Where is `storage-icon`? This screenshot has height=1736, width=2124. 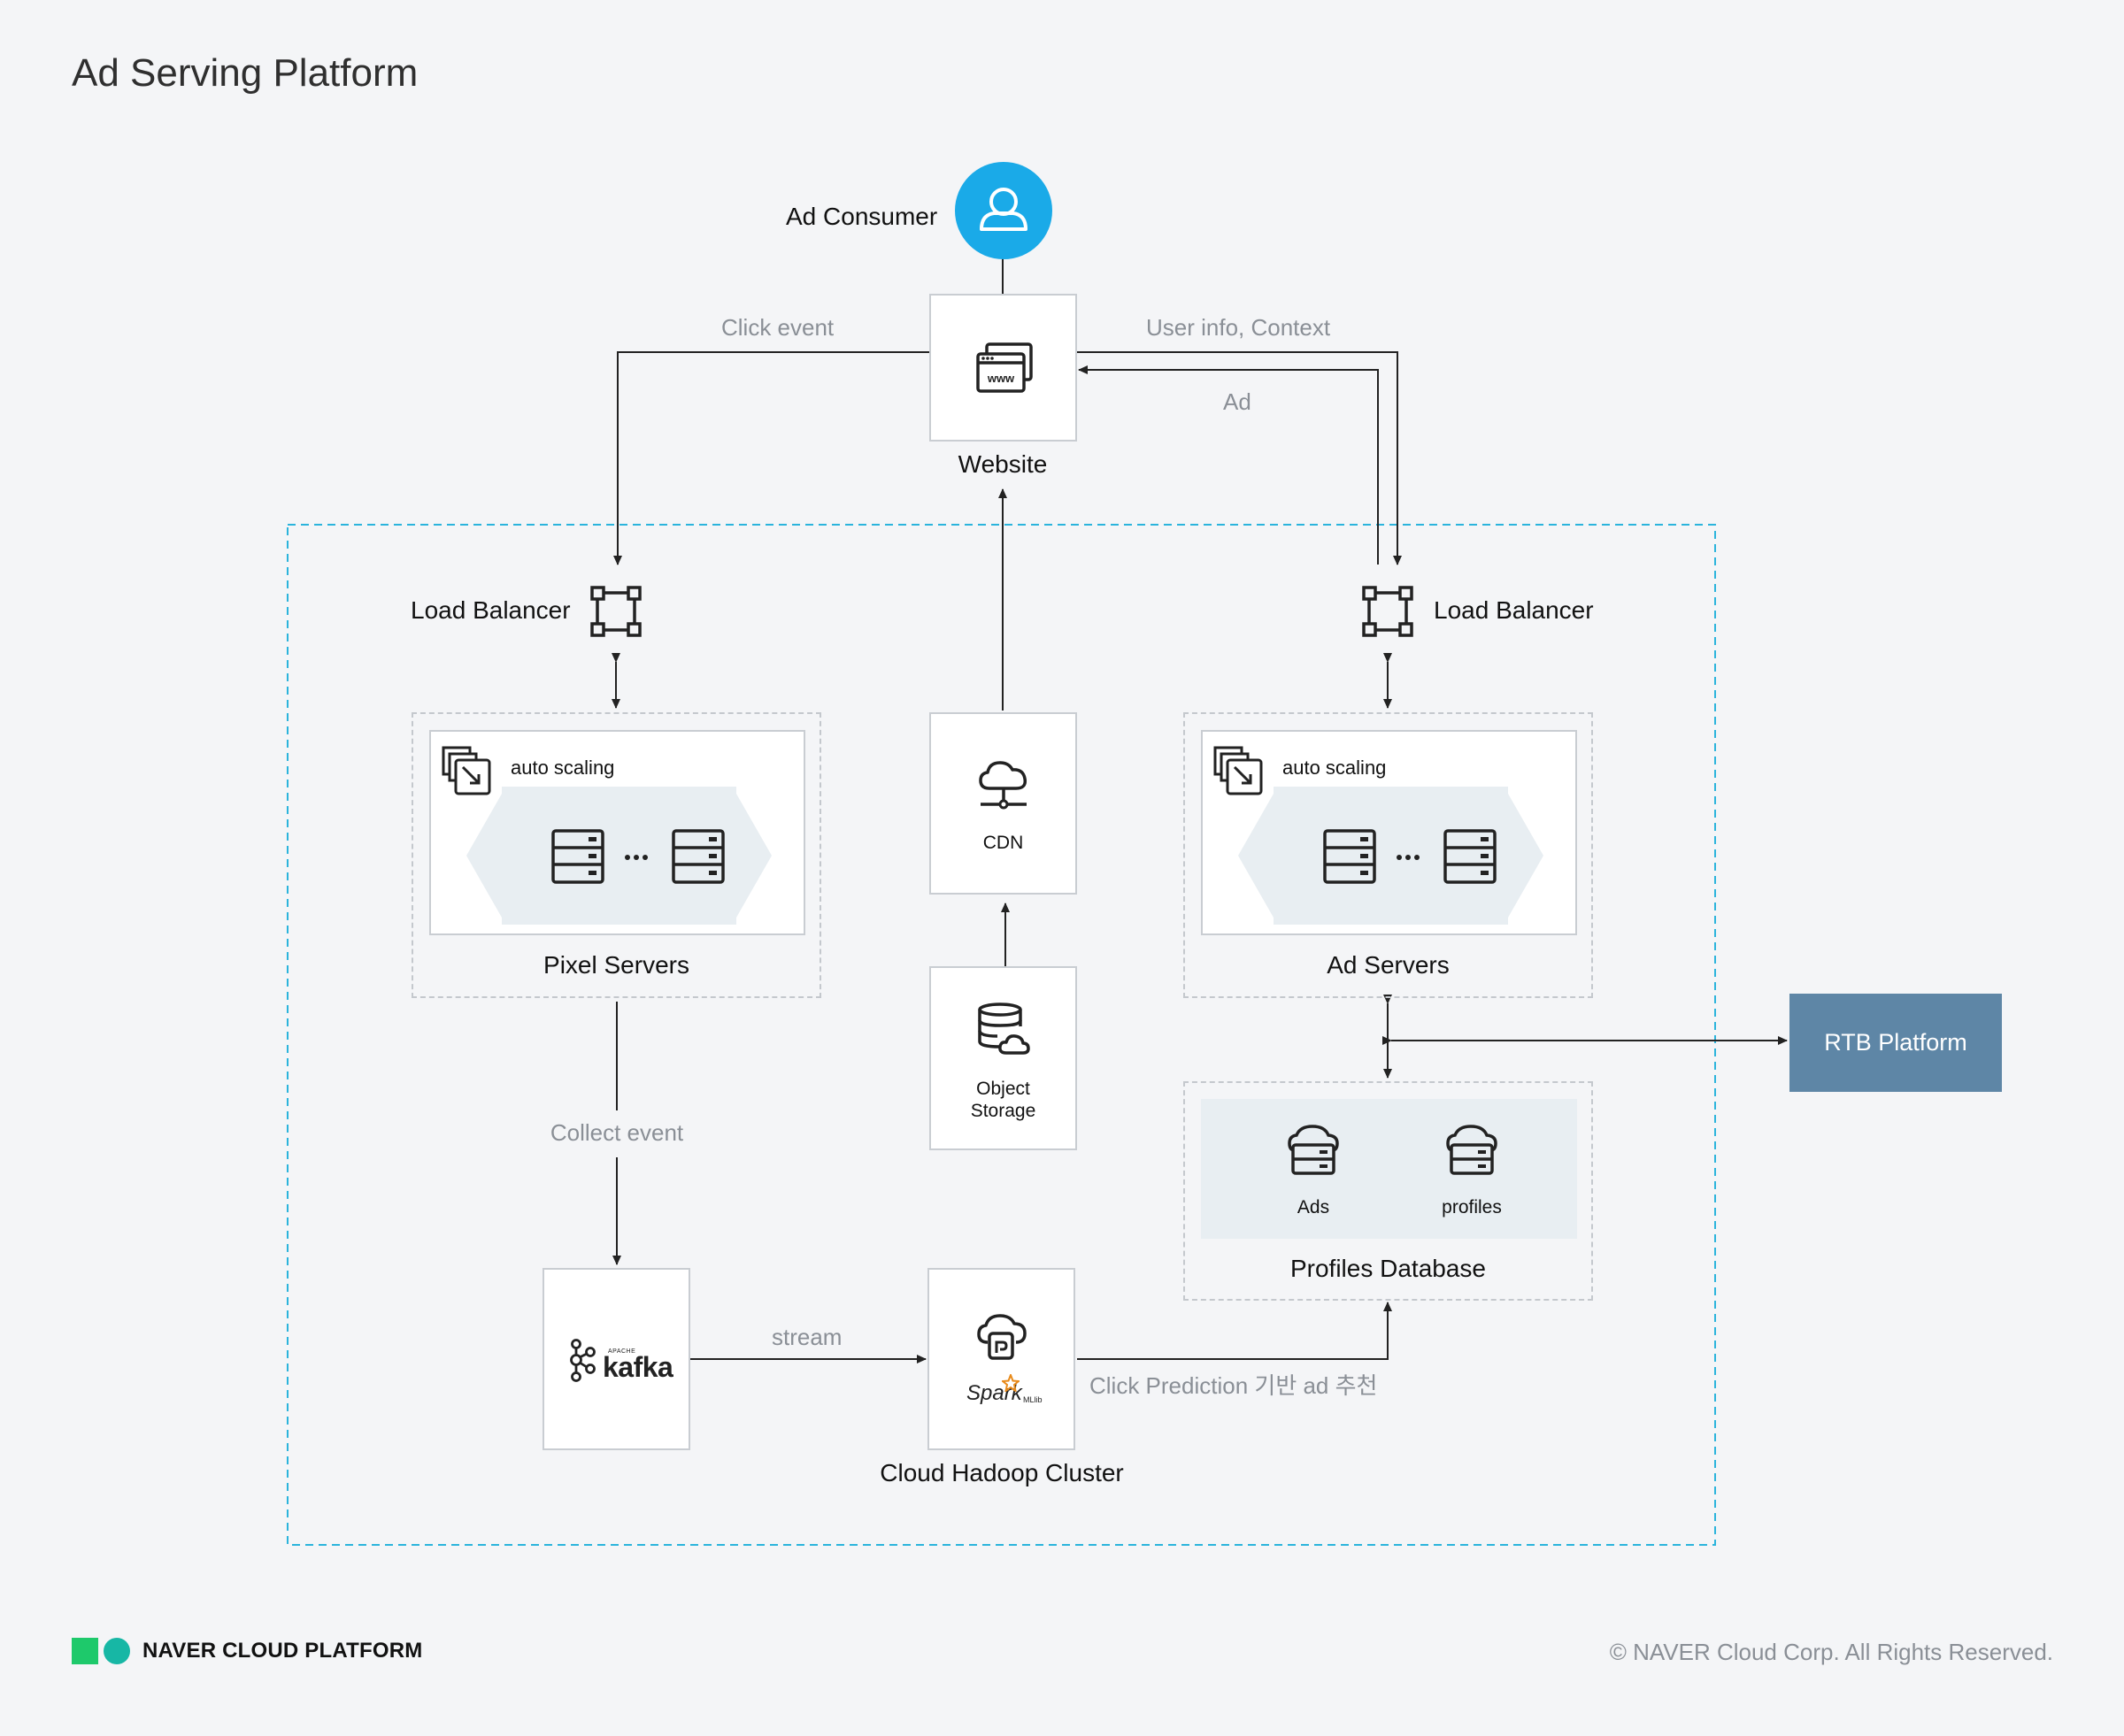 storage-icon is located at coordinates (1004, 1029).